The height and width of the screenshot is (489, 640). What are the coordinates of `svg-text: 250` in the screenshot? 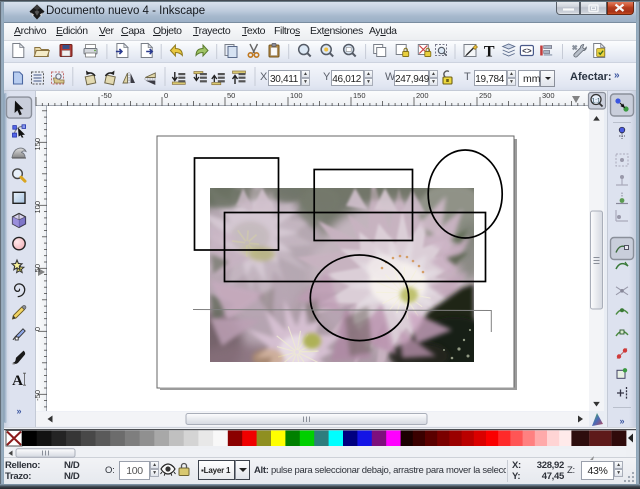 It's located at (485, 95).